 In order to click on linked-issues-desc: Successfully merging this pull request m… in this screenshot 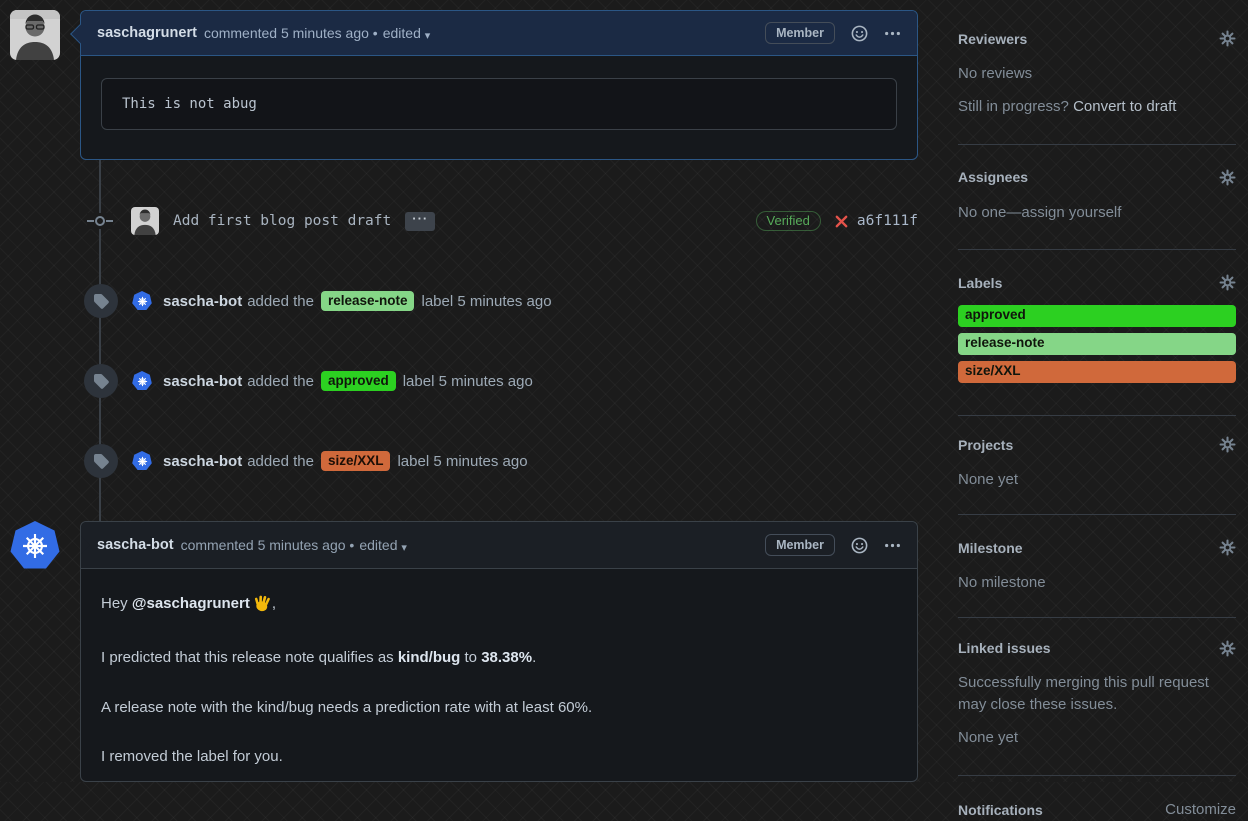, I will do `click(1083, 693)`.